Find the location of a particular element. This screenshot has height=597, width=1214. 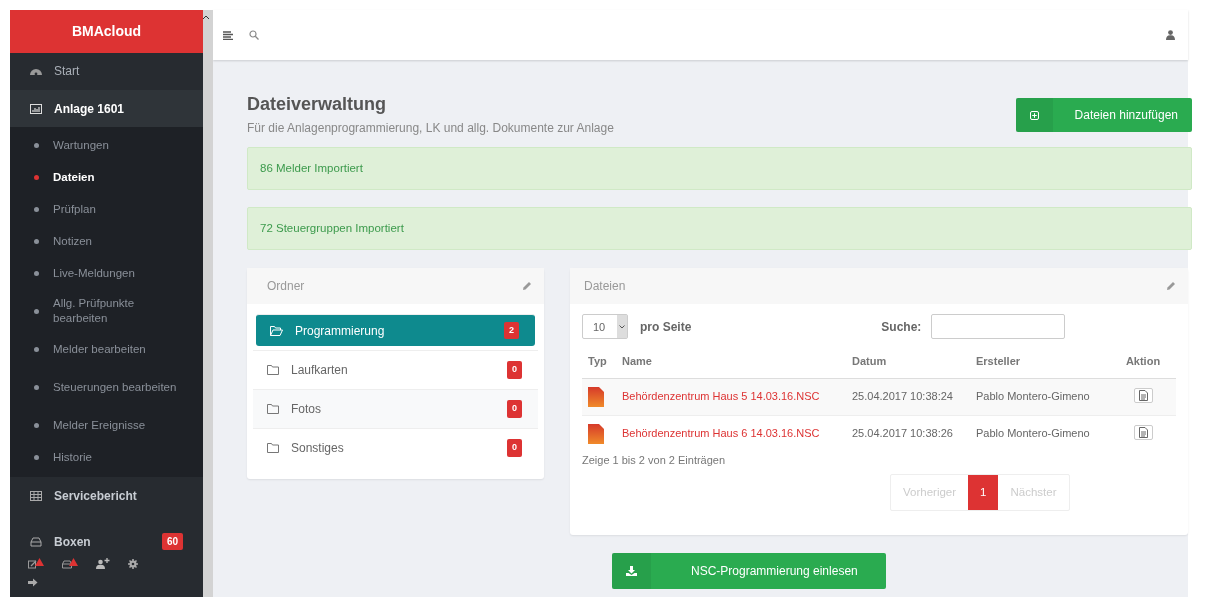

page-link: 1 is located at coordinates (983, 493).